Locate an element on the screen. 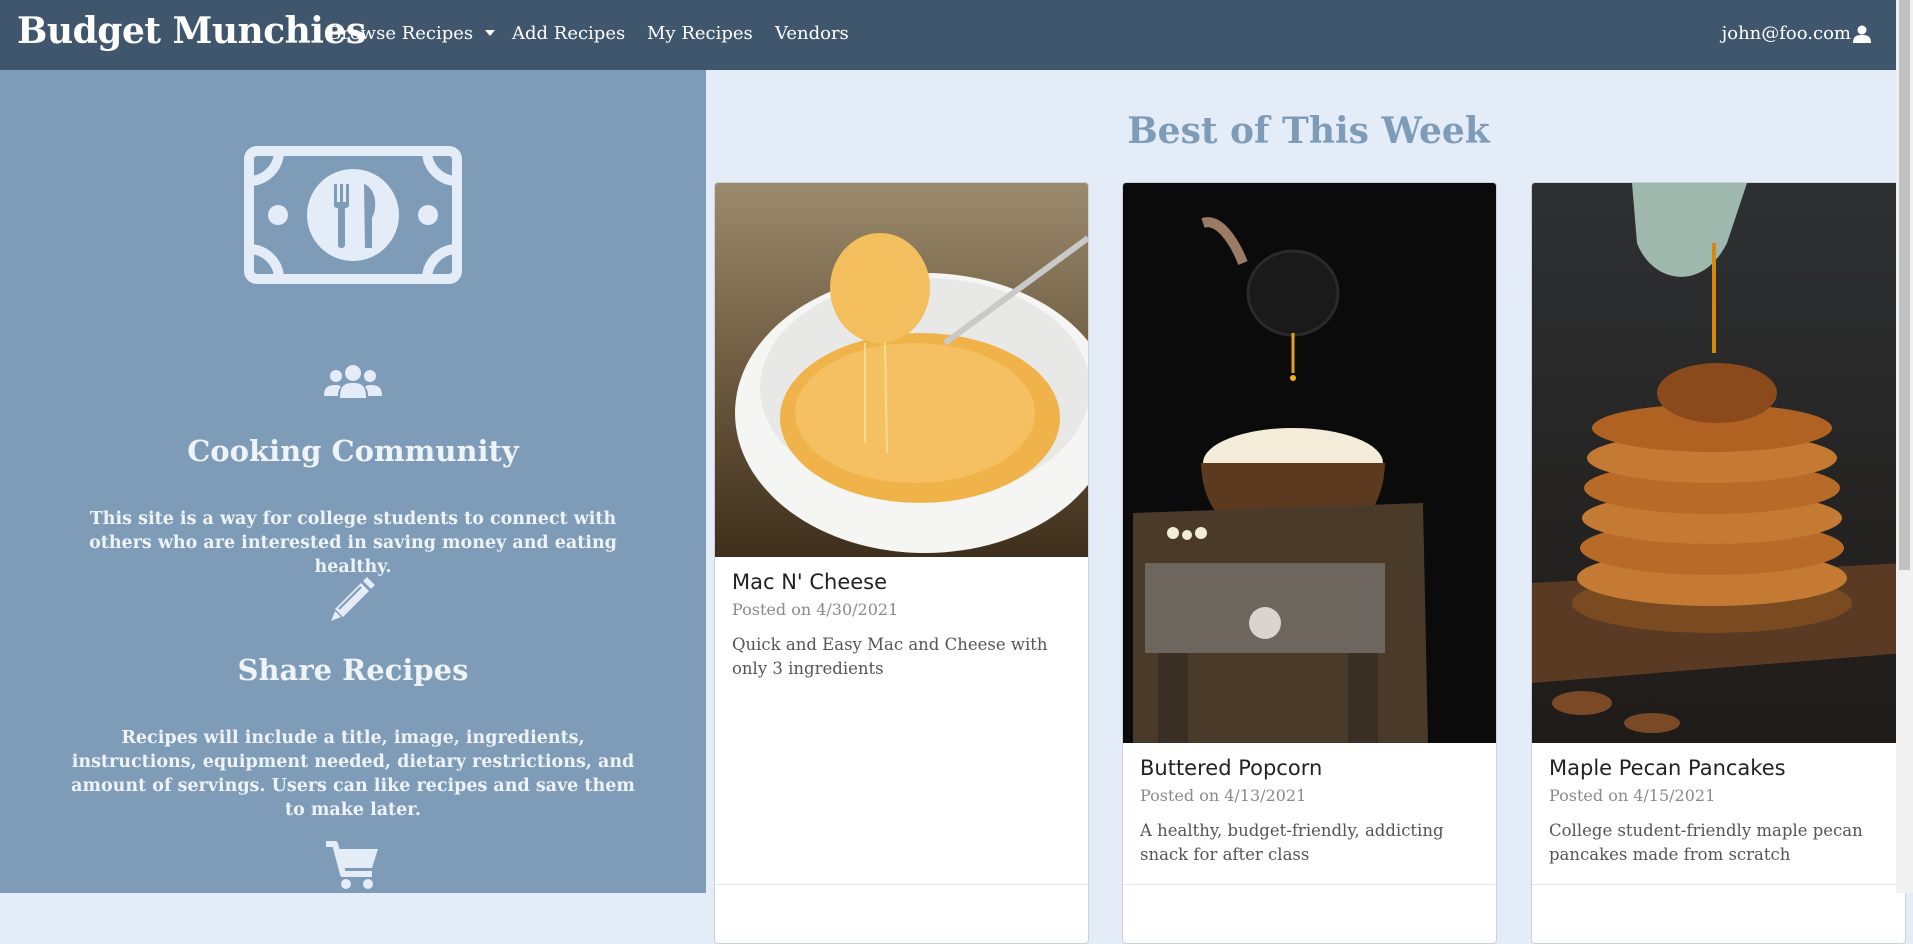 Image resolution: width=1913 pixels, height=944 pixels. pencil-icon is located at coordinates (353, 599).